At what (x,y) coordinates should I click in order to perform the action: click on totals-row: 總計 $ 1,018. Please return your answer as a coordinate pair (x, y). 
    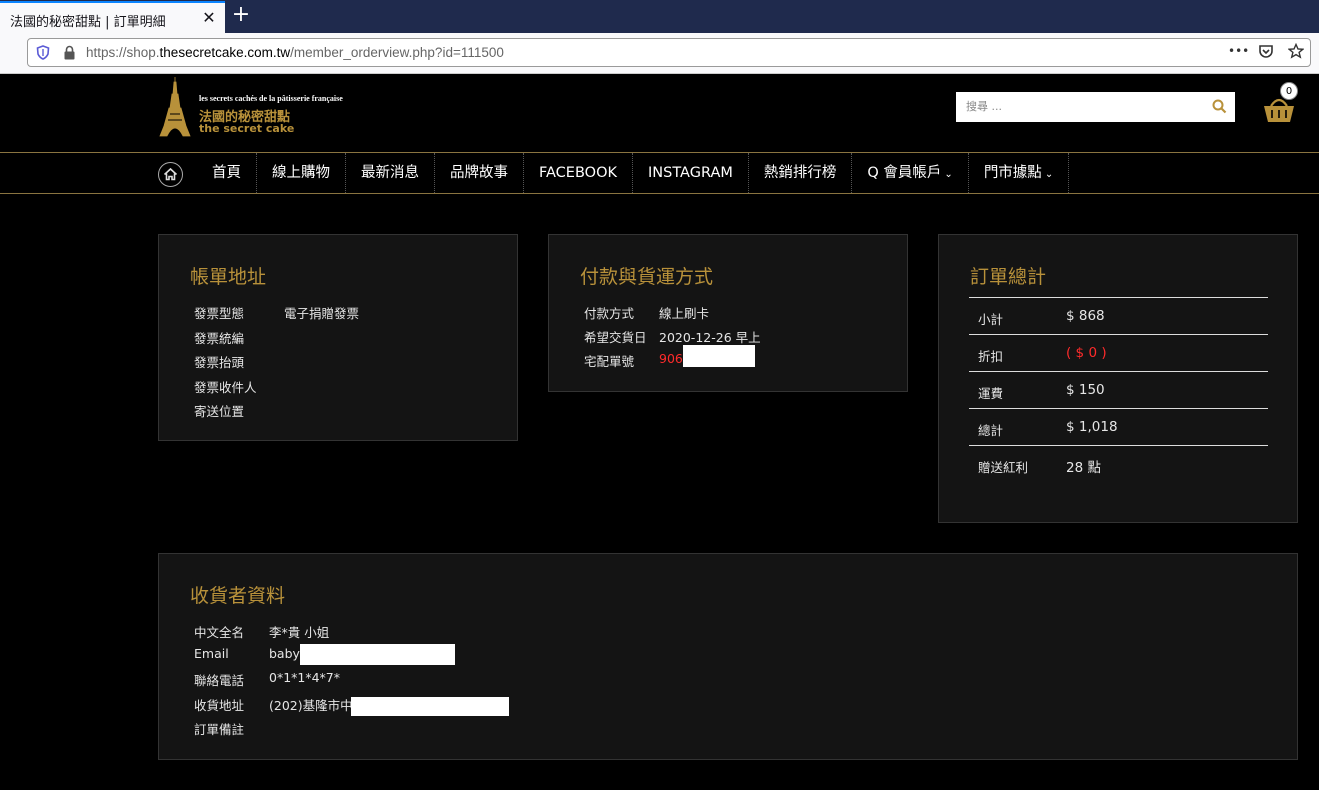
    Looking at the image, I should click on (1118, 426).